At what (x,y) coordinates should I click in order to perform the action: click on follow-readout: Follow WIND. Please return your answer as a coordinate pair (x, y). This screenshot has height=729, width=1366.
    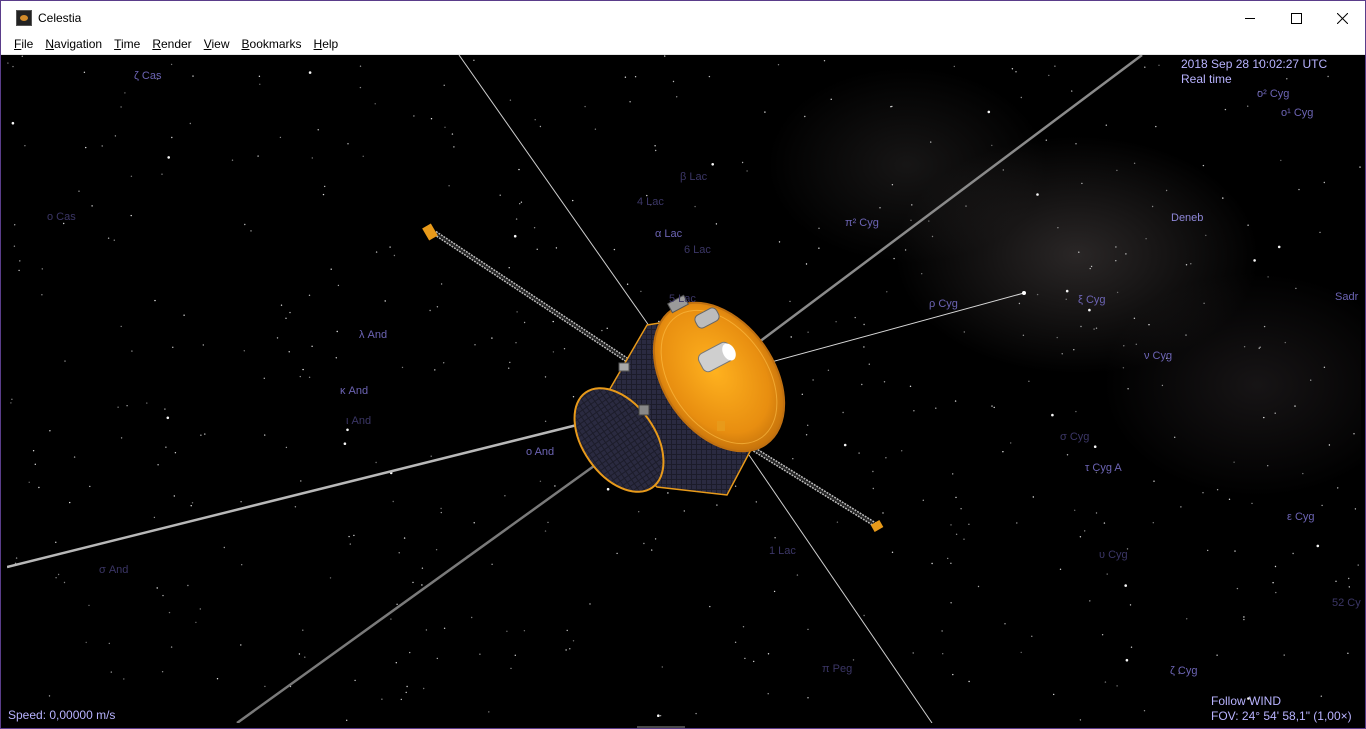
    Looking at the image, I should click on (1246, 701).